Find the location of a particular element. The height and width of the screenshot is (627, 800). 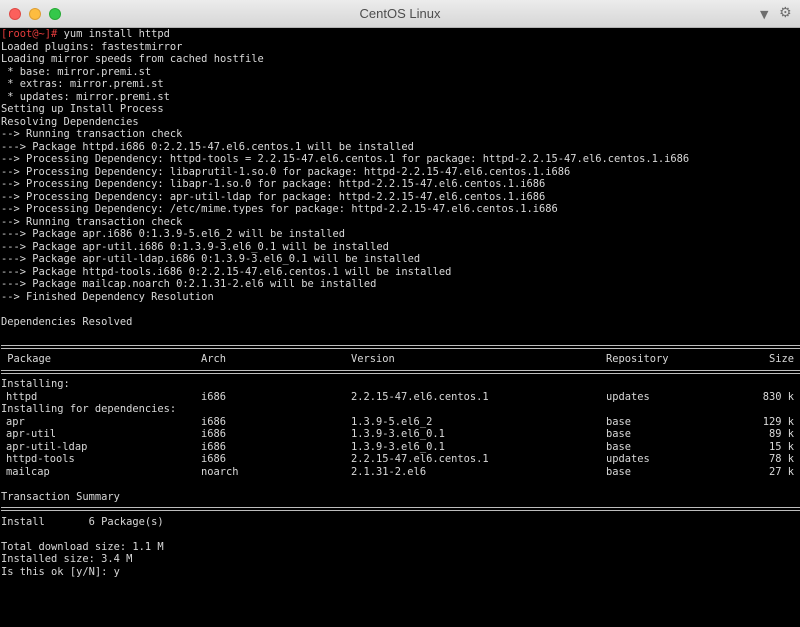

table-row: mailcap noarch 2.1.31-2.el6 base 27 k is located at coordinates (400, 472).